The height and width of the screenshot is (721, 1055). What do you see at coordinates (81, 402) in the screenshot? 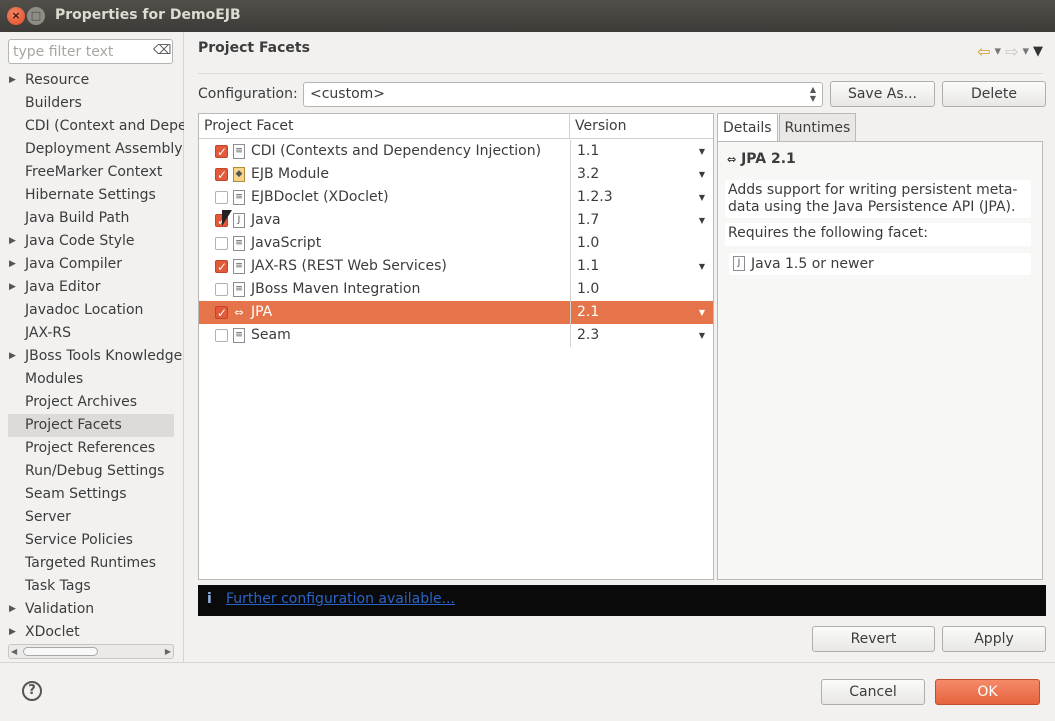
I see `sidebar-item-label: Project Archives` at bounding box center [81, 402].